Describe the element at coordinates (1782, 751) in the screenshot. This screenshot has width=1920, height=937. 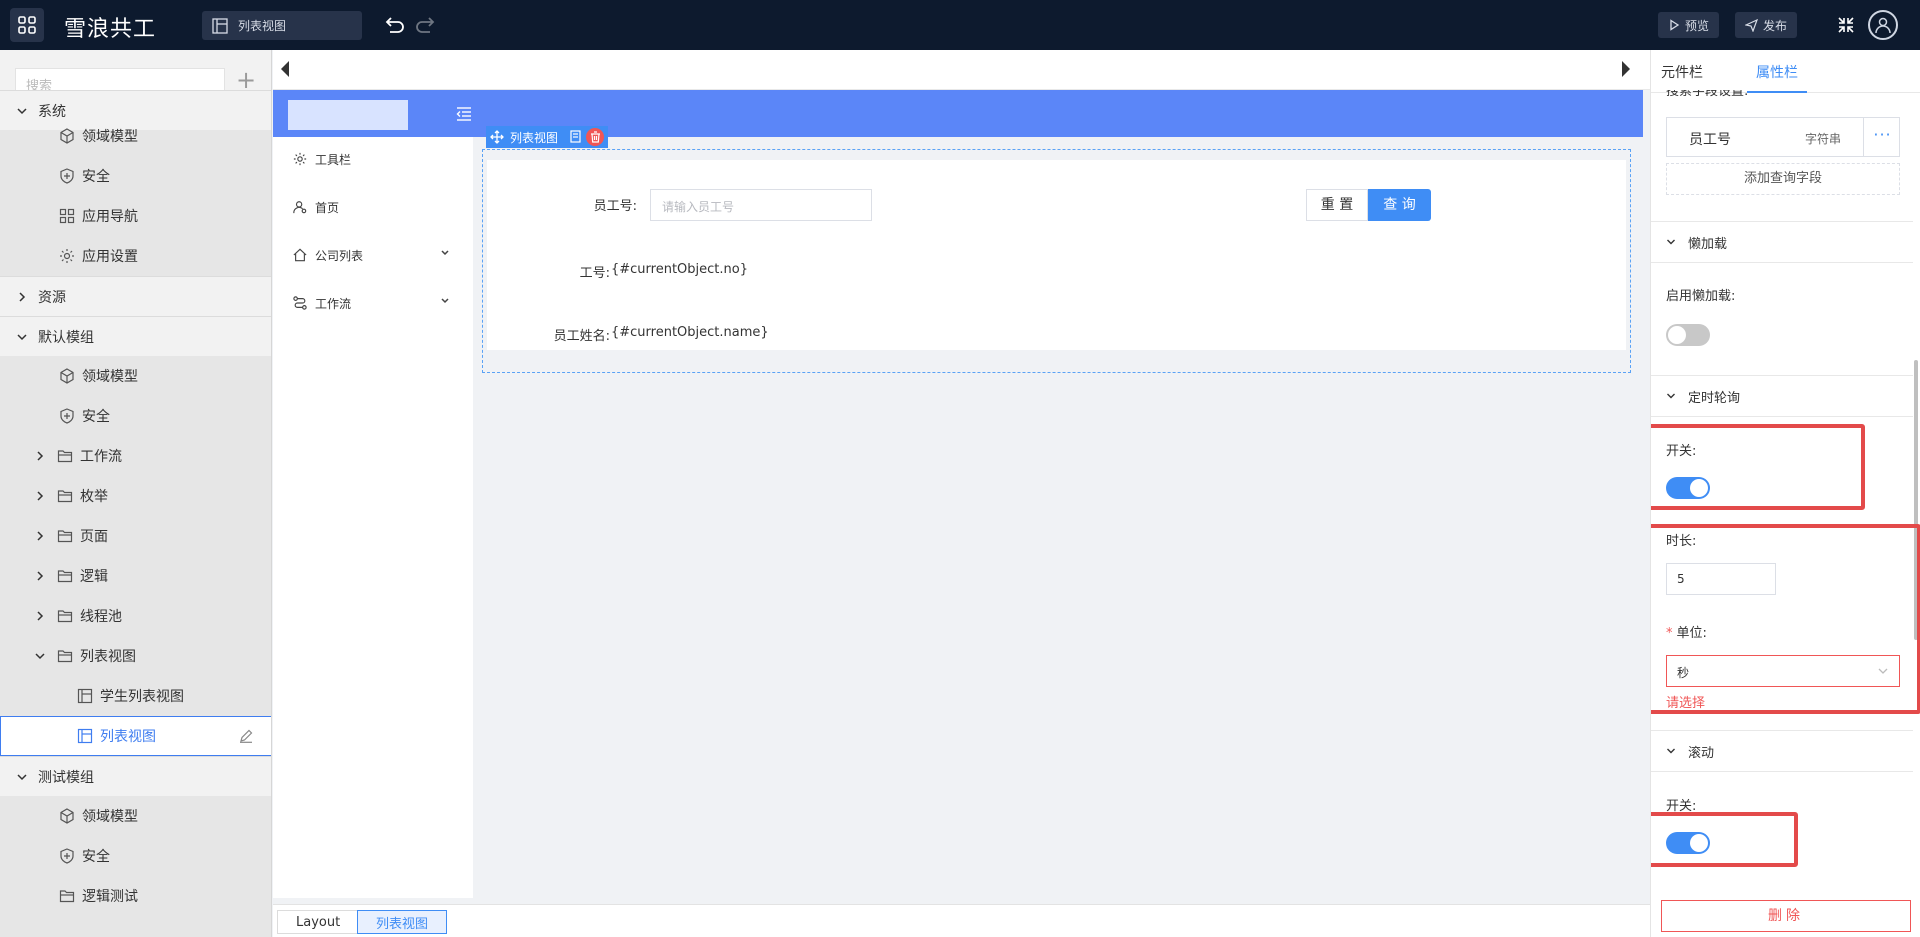
I see `section-scroll: 滚动` at that location.